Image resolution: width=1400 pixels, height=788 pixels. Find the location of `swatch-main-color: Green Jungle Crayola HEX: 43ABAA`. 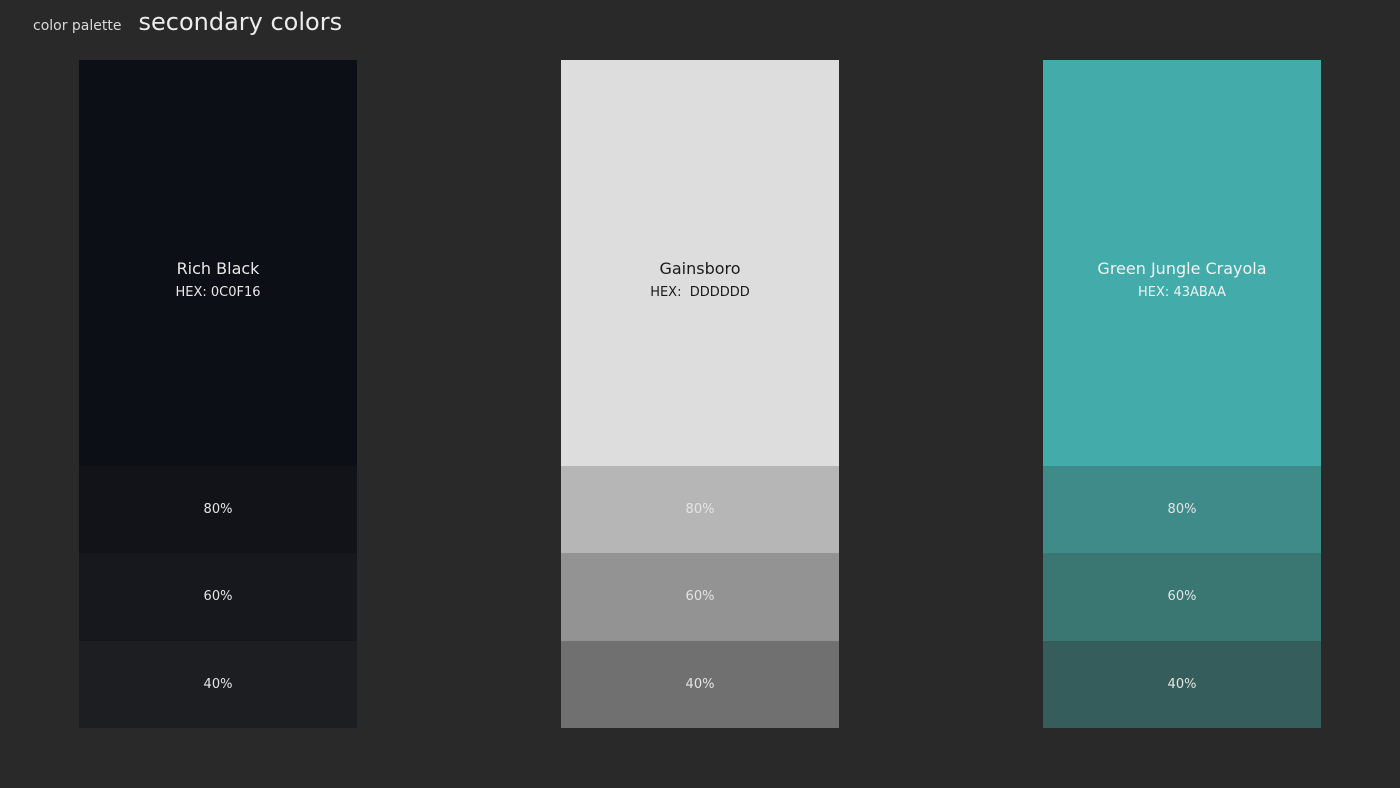

swatch-main-color: Green Jungle Crayola HEX: 43ABAA is located at coordinates (1182, 263).